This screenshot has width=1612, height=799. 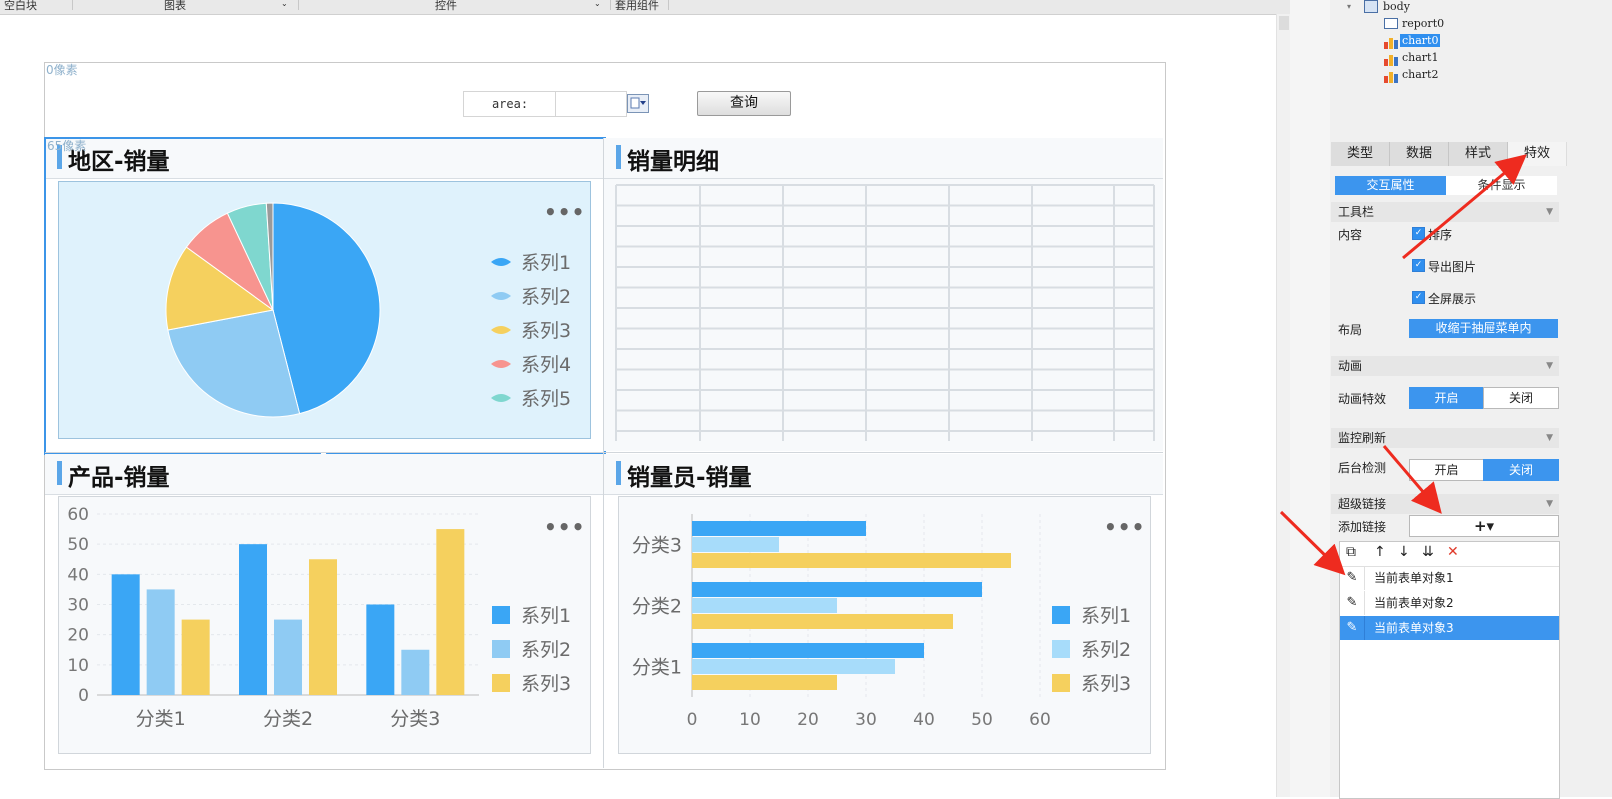 I want to click on section-animation: 动画 ▼, so click(x=1445, y=366).